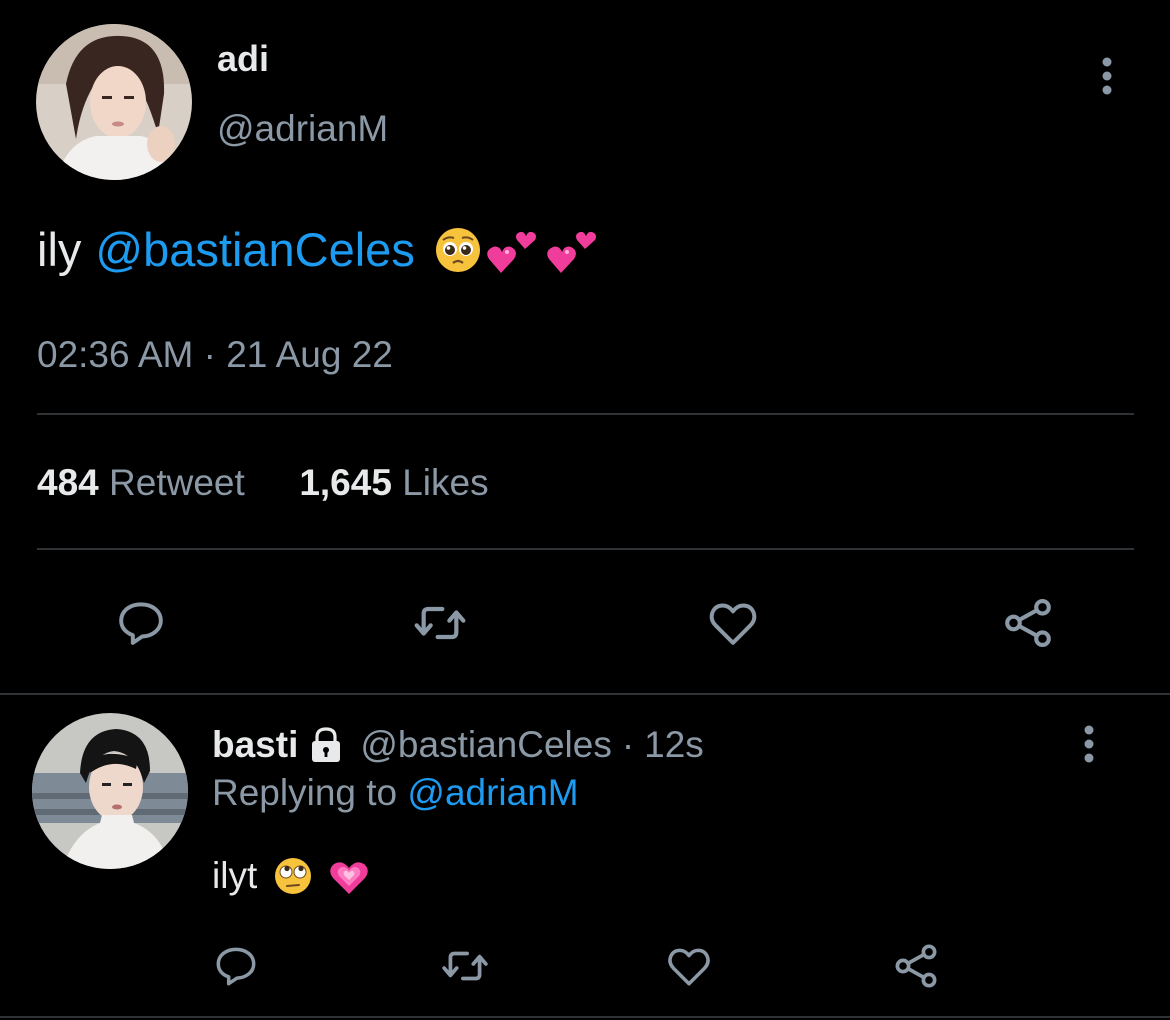  I want to click on lock-icon, so click(326, 745).